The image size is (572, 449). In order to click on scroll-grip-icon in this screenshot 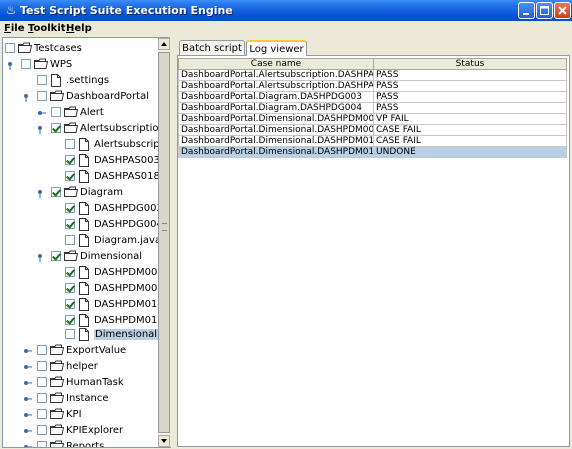, I will do `click(164, 227)`.